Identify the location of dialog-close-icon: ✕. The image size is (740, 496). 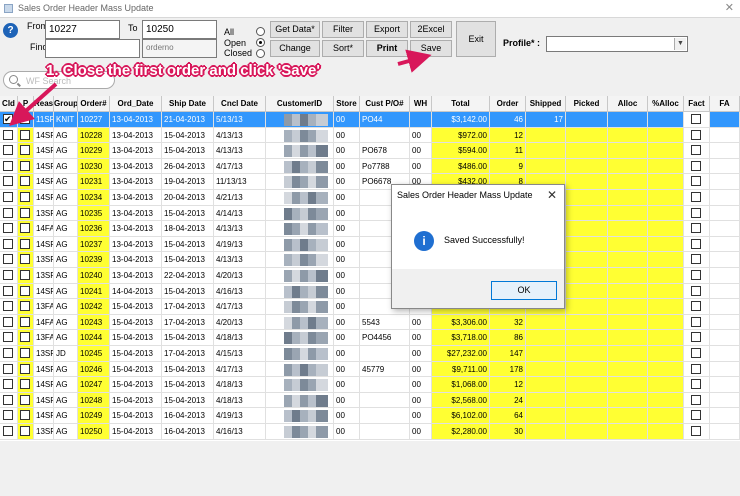
(552, 195).